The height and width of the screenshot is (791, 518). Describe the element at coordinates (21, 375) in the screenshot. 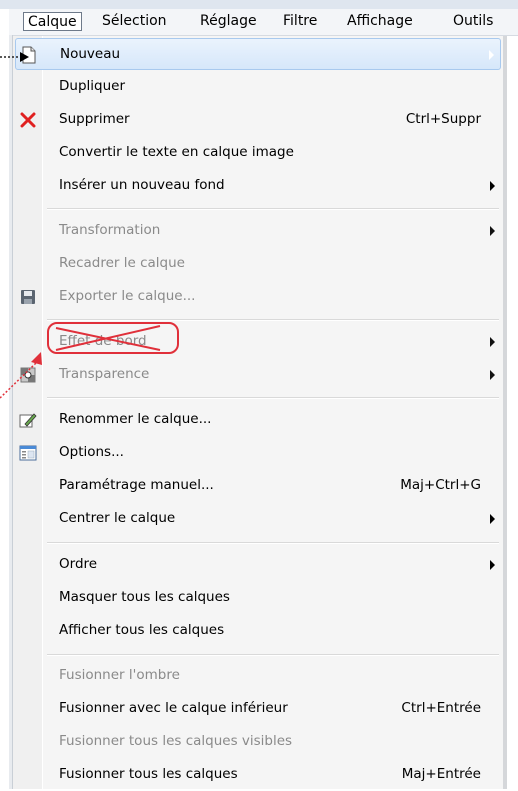

I see `annotation-pointer-effet-de-bord` at that location.